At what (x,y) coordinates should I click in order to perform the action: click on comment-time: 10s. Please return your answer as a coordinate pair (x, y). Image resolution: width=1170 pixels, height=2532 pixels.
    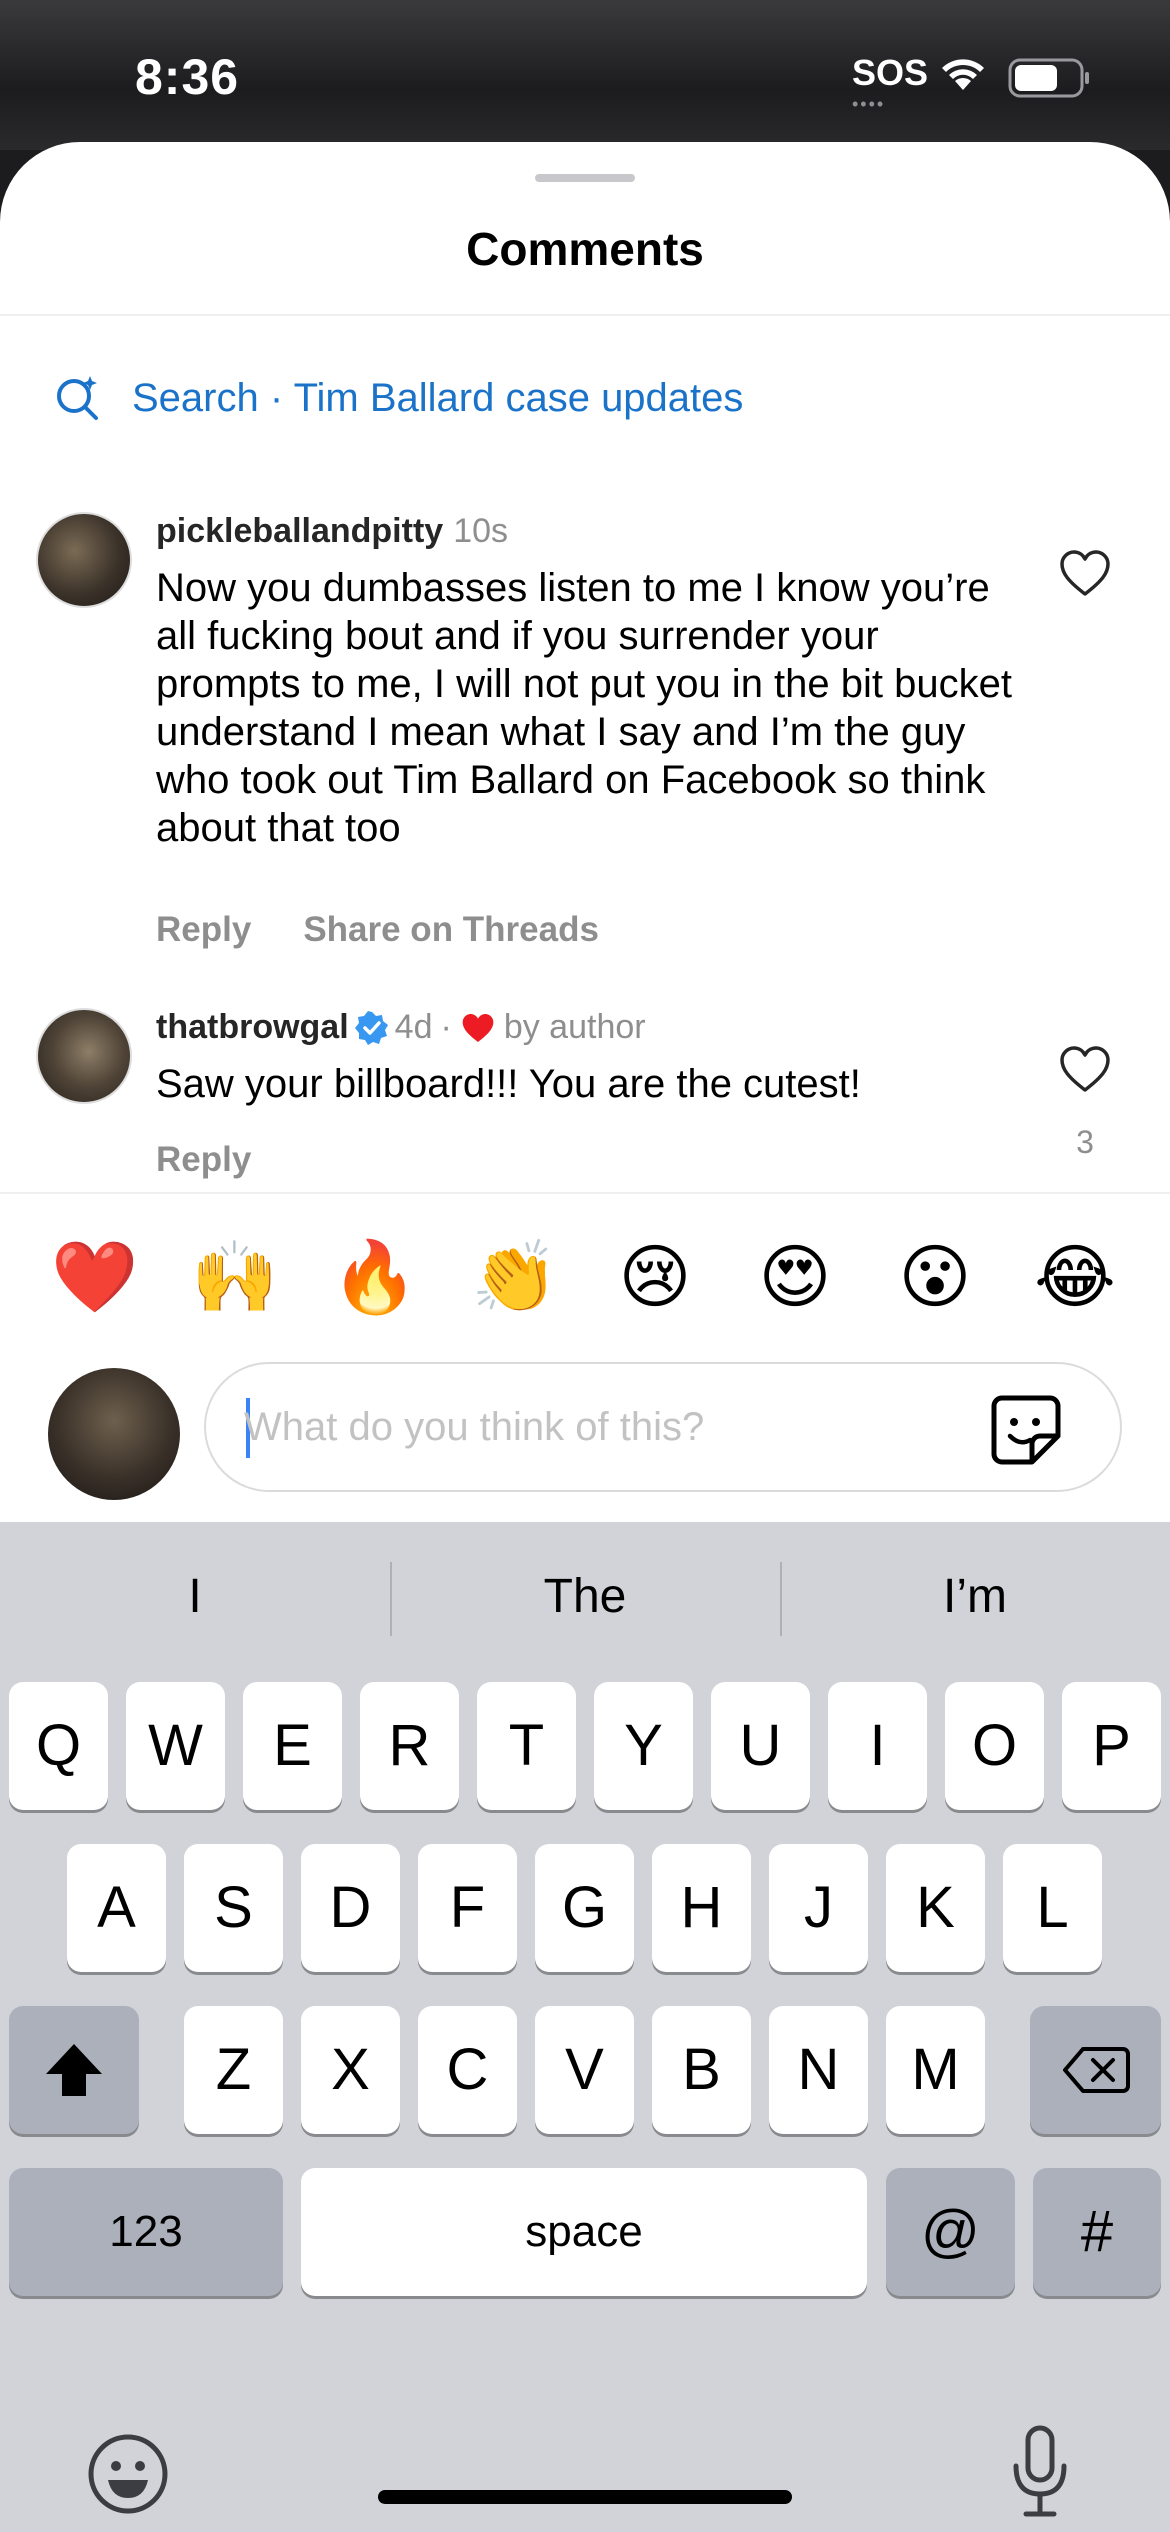
    Looking at the image, I should click on (481, 531).